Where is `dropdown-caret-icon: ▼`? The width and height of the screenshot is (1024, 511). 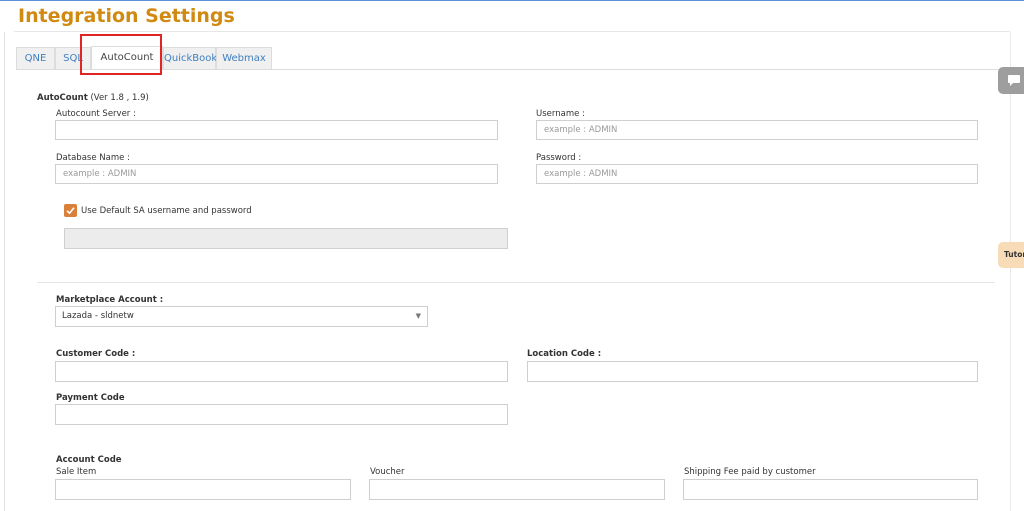 dropdown-caret-icon: ▼ is located at coordinates (418, 316).